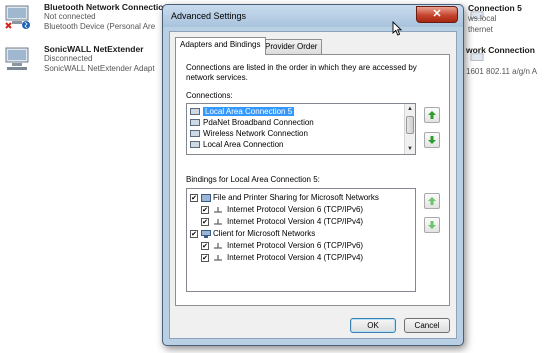 This screenshot has width=550, height=353. Describe the element at coordinates (427, 325) in the screenshot. I see `cancel-button: Cancel` at that location.